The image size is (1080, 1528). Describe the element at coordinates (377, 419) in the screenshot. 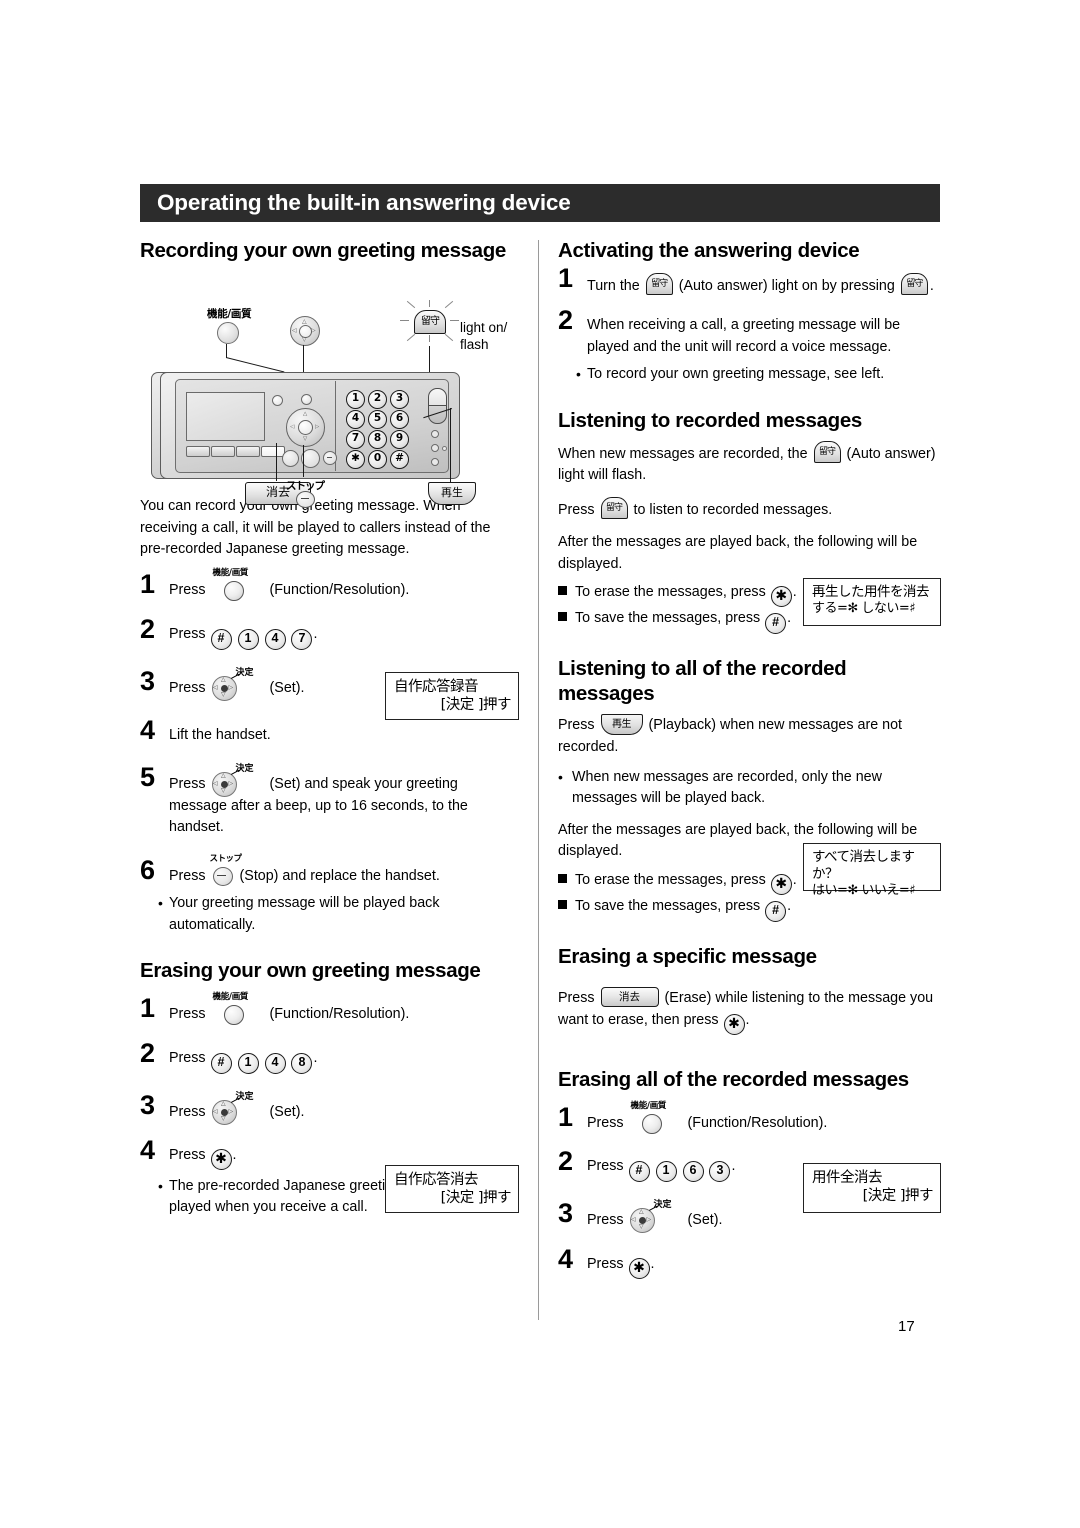

I see `keypad-key-5: 5` at that location.